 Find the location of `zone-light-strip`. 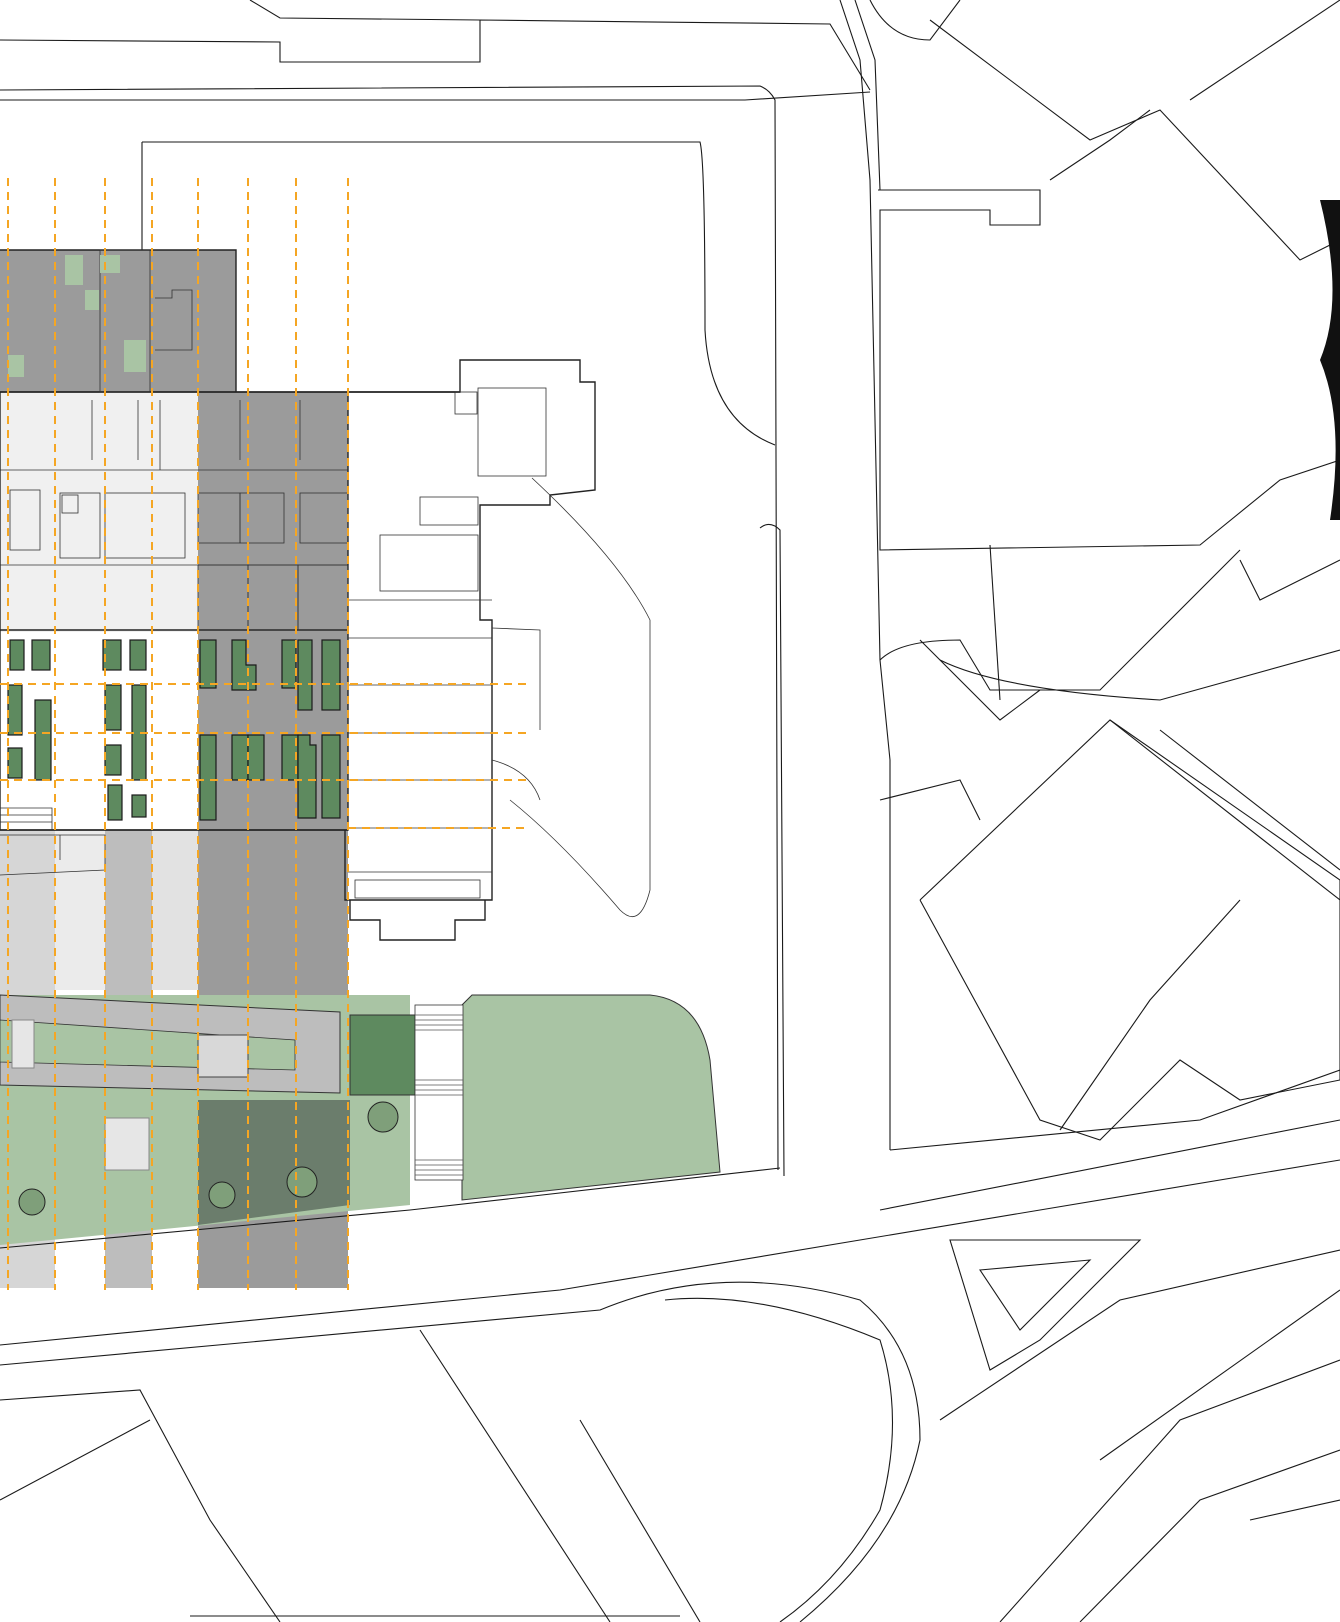

zone-light-strip is located at coordinates (80, 910).